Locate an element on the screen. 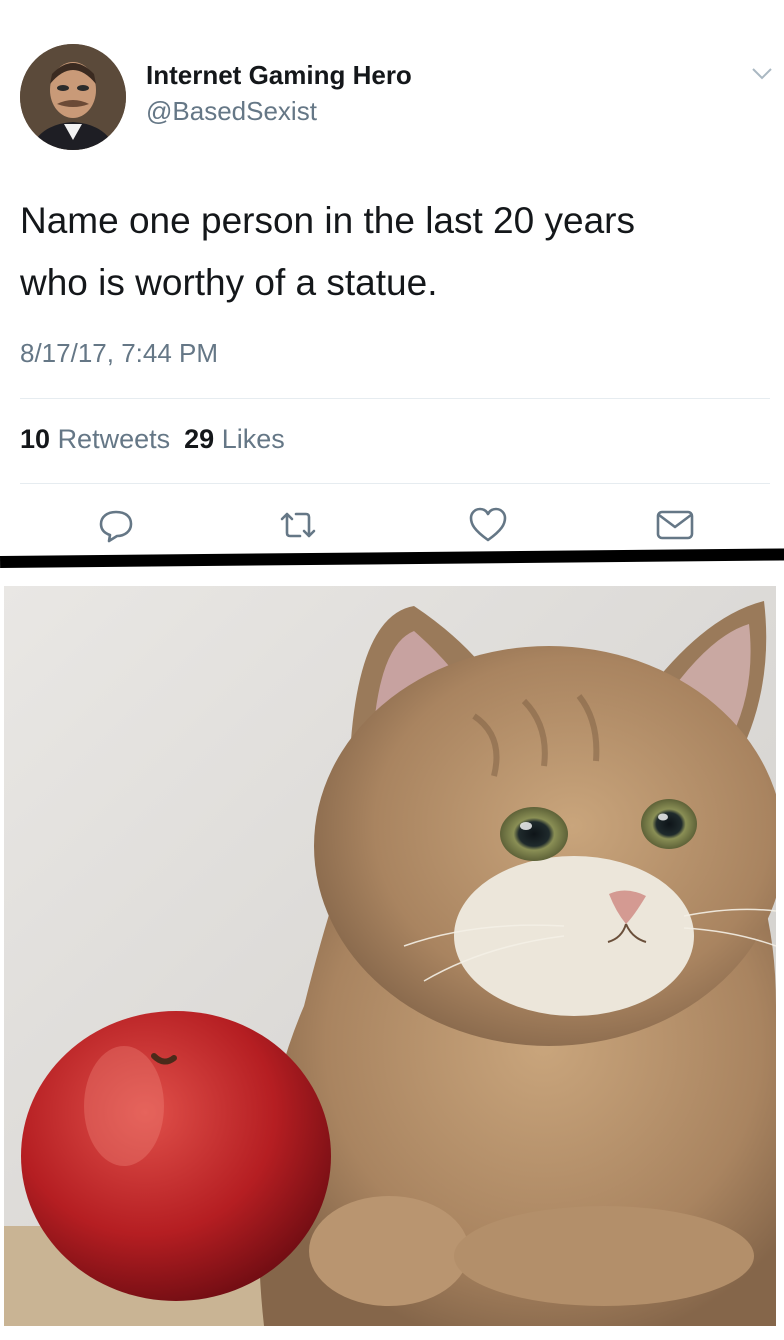 This screenshot has height=1340, width=784. retweets-count: 10 is located at coordinates (35, 439).